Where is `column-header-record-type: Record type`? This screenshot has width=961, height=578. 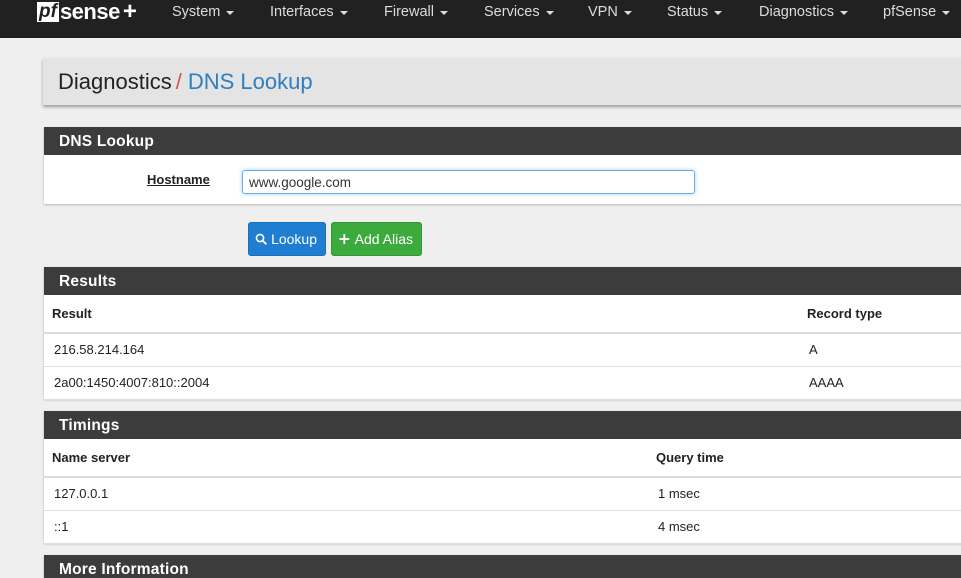 column-header-record-type: Record type is located at coordinates (880, 314).